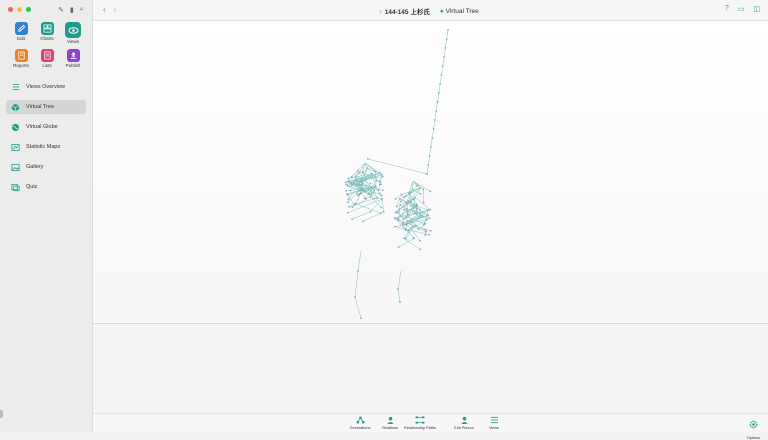 This screenshot has height=440, width=768. I want to click on sidebar-item-virtual-tree: Virtual Tree, so click(46, 107).